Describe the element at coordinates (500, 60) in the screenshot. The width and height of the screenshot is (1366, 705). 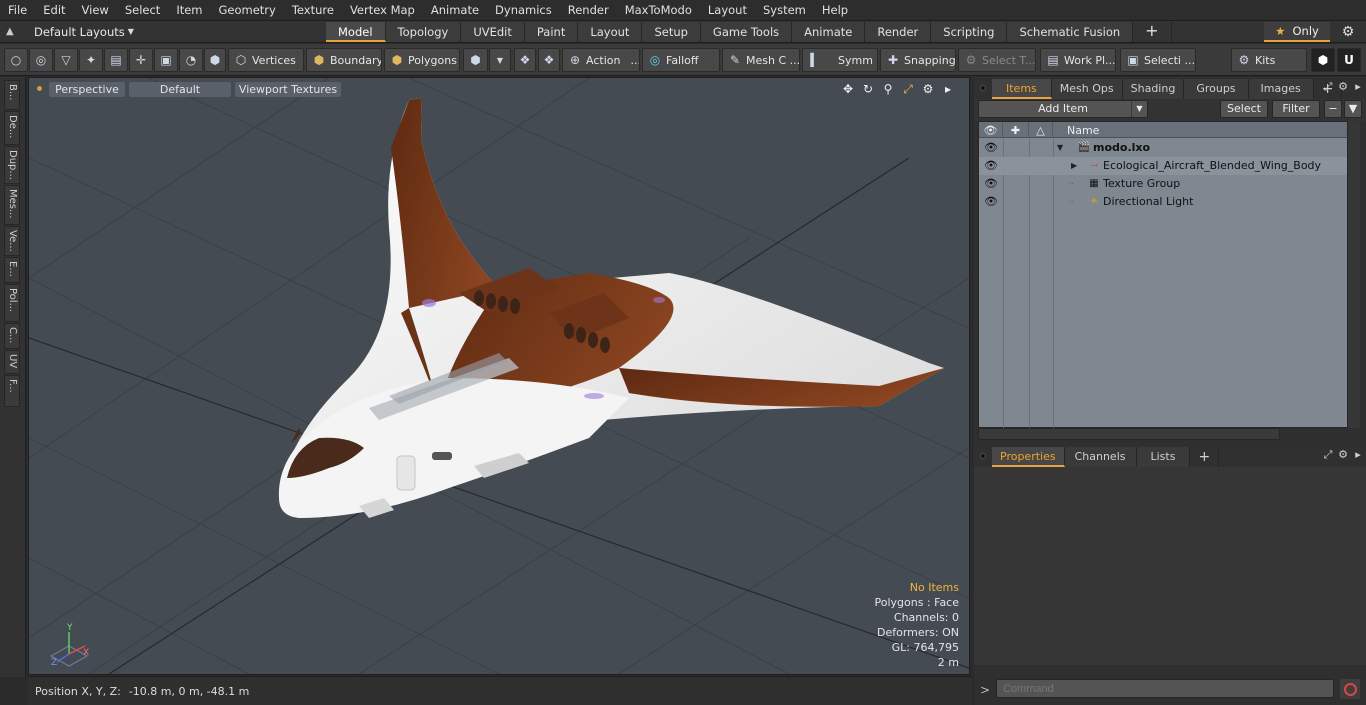
I see `material-dropdown: ▼` at that location.